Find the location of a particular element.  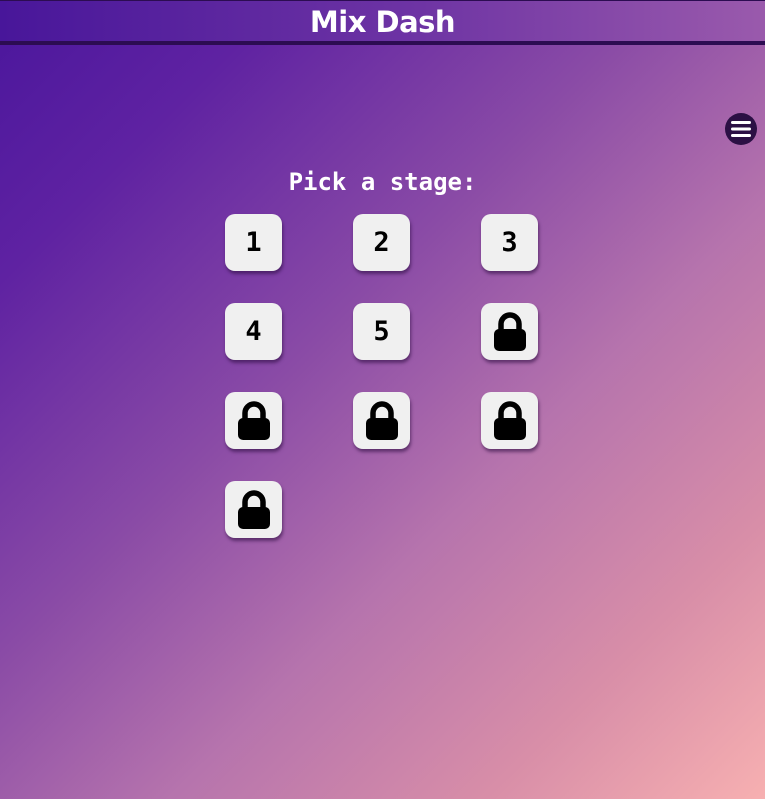

stage-number: 4 is located at coordinates (253, 331).